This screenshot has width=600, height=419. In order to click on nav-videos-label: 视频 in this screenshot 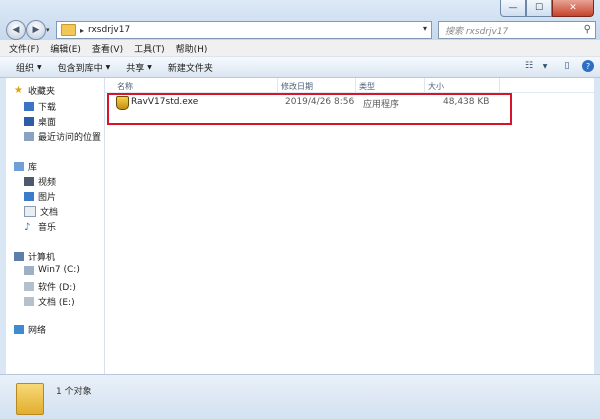, I will do `click(47, 183)`.